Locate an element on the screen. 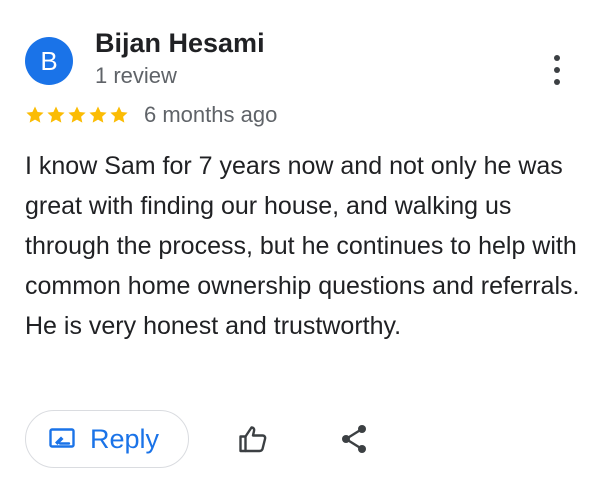 The height and width of the screenshot is (484, 600). more-vert-icon is located at coordinates (557, 70).